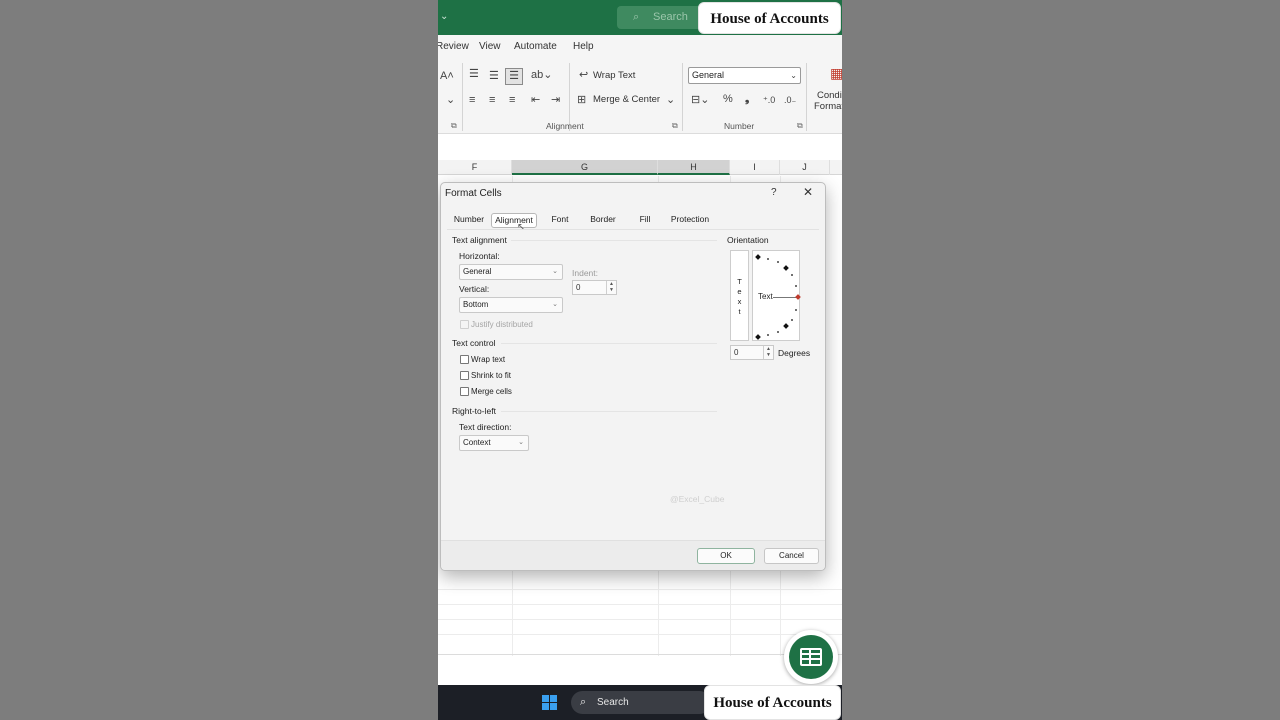 The image size is (1280, 720). I want to click on text-direction-value: Context, so click(477, 442).